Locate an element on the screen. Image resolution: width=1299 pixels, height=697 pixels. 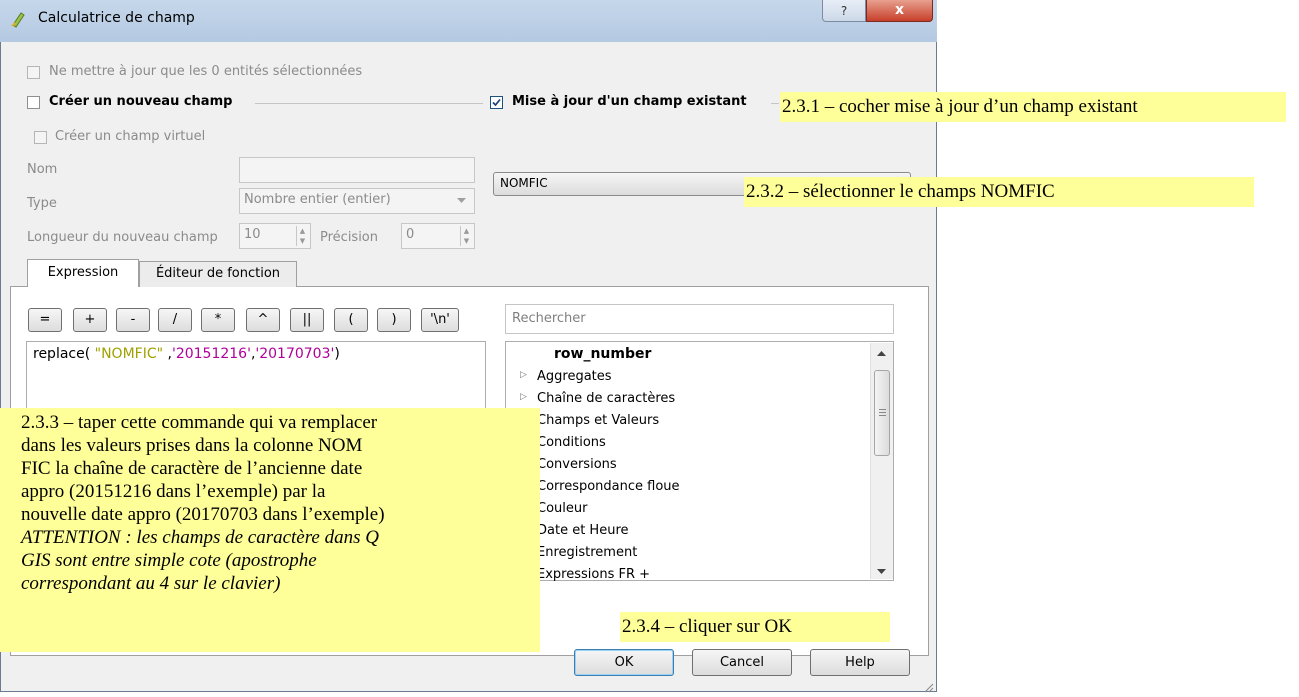
list-item: Date et Heure is located at coordinates (583, 530).